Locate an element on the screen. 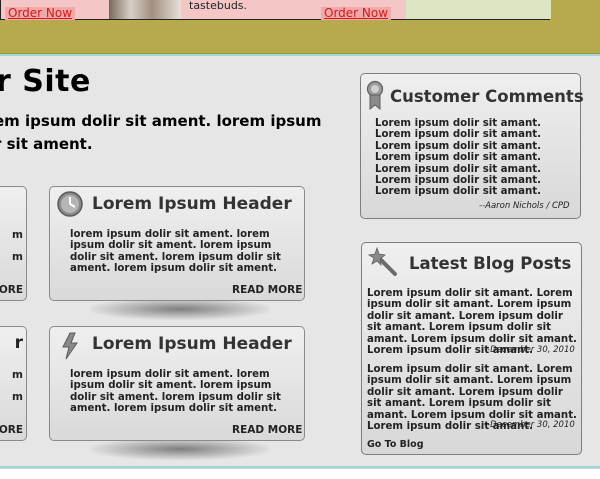 Image resolution: width=600 pixels, height=479 pixels. promo-strip: Order Now tastebuds. Order Now is located at coordinates (275, 10).